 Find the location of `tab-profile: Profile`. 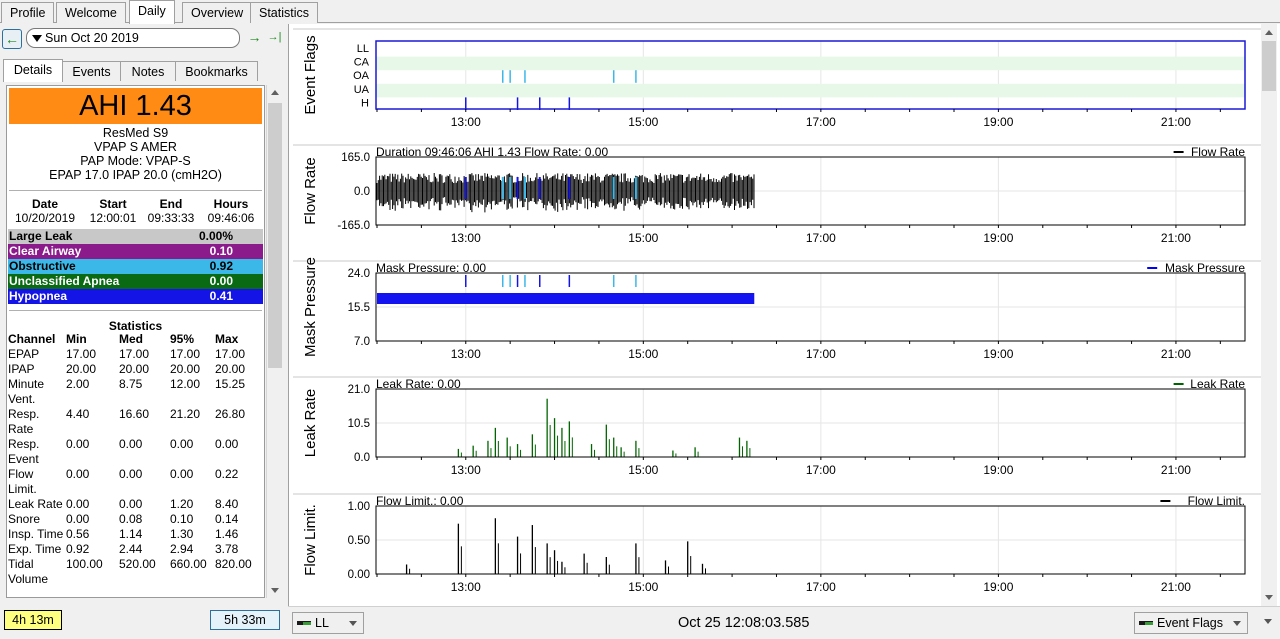

tab-profile: Profile is located at coordinates (28, 12).